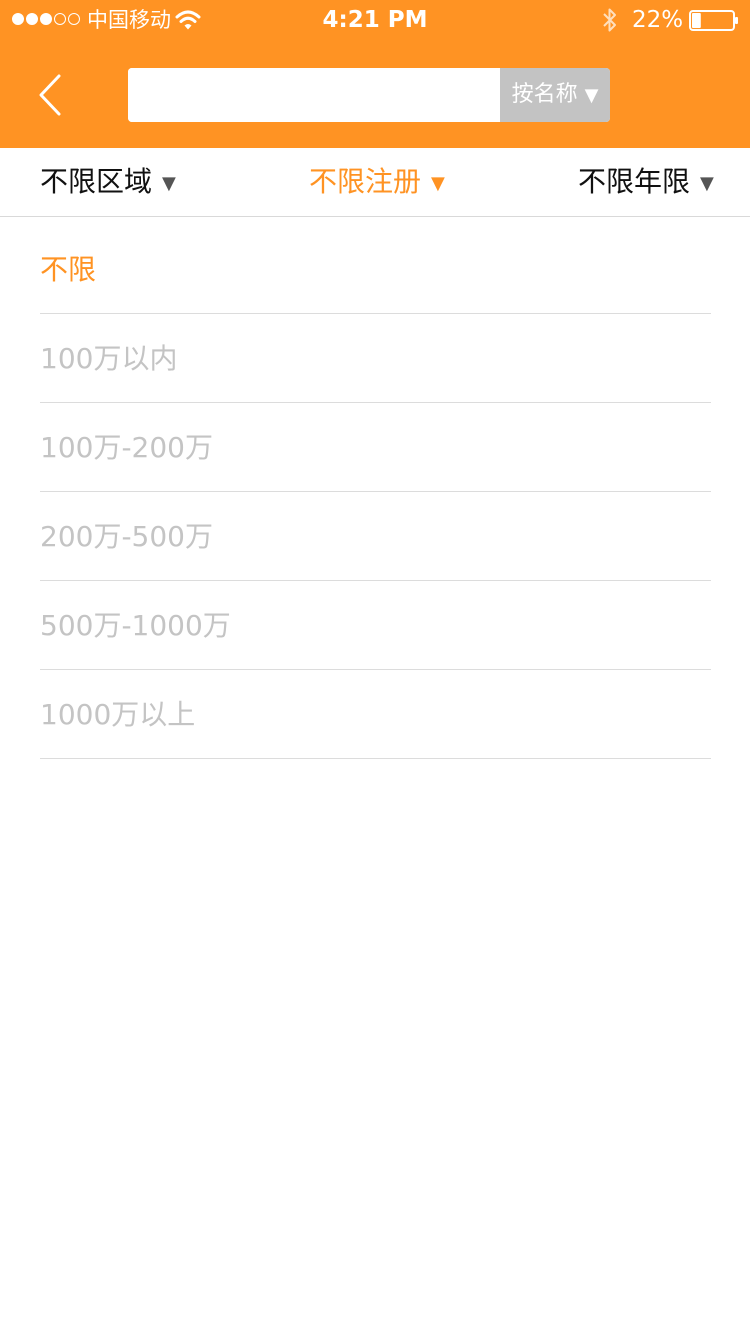  I want to click on option-item-over-10m: 1000万以上, so click(375, 714).